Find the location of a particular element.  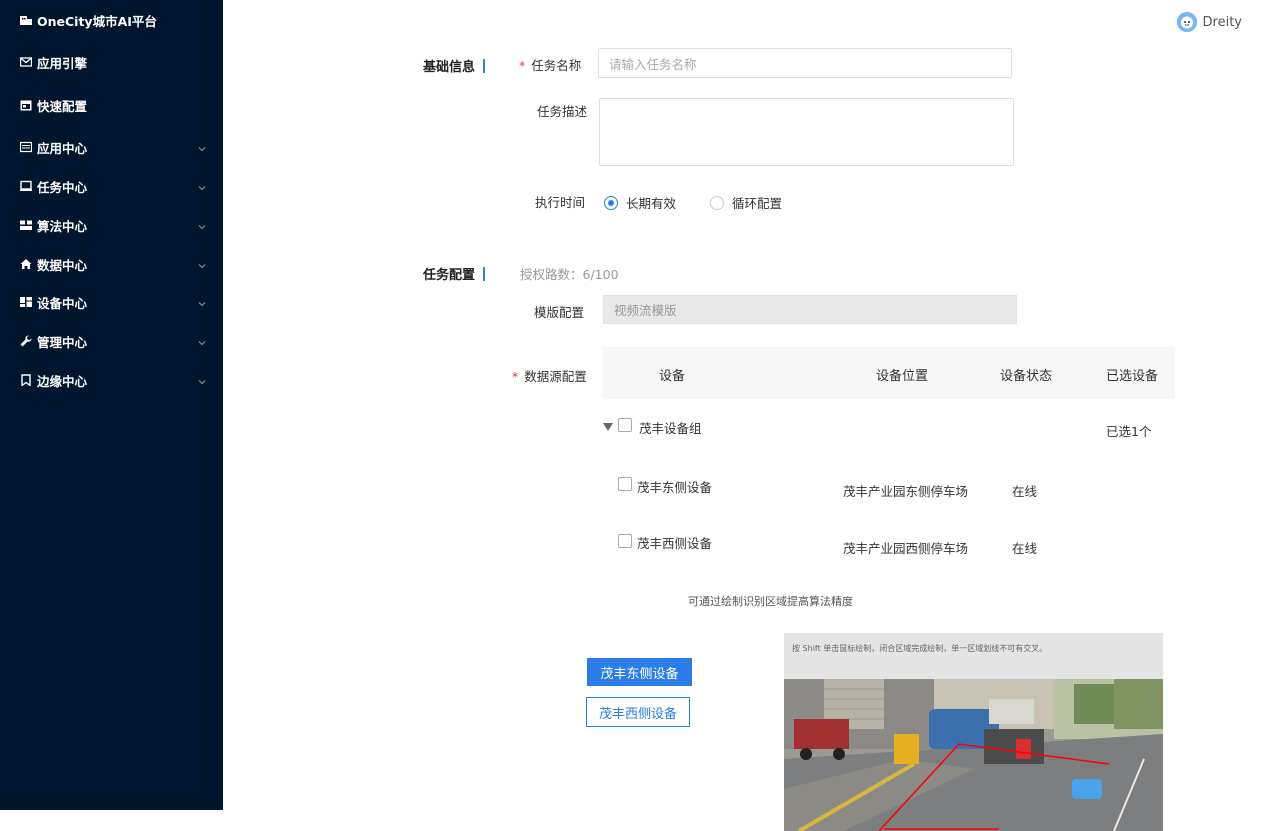

radio-long-term: 长期有效 is located at coordinates (640, 202).